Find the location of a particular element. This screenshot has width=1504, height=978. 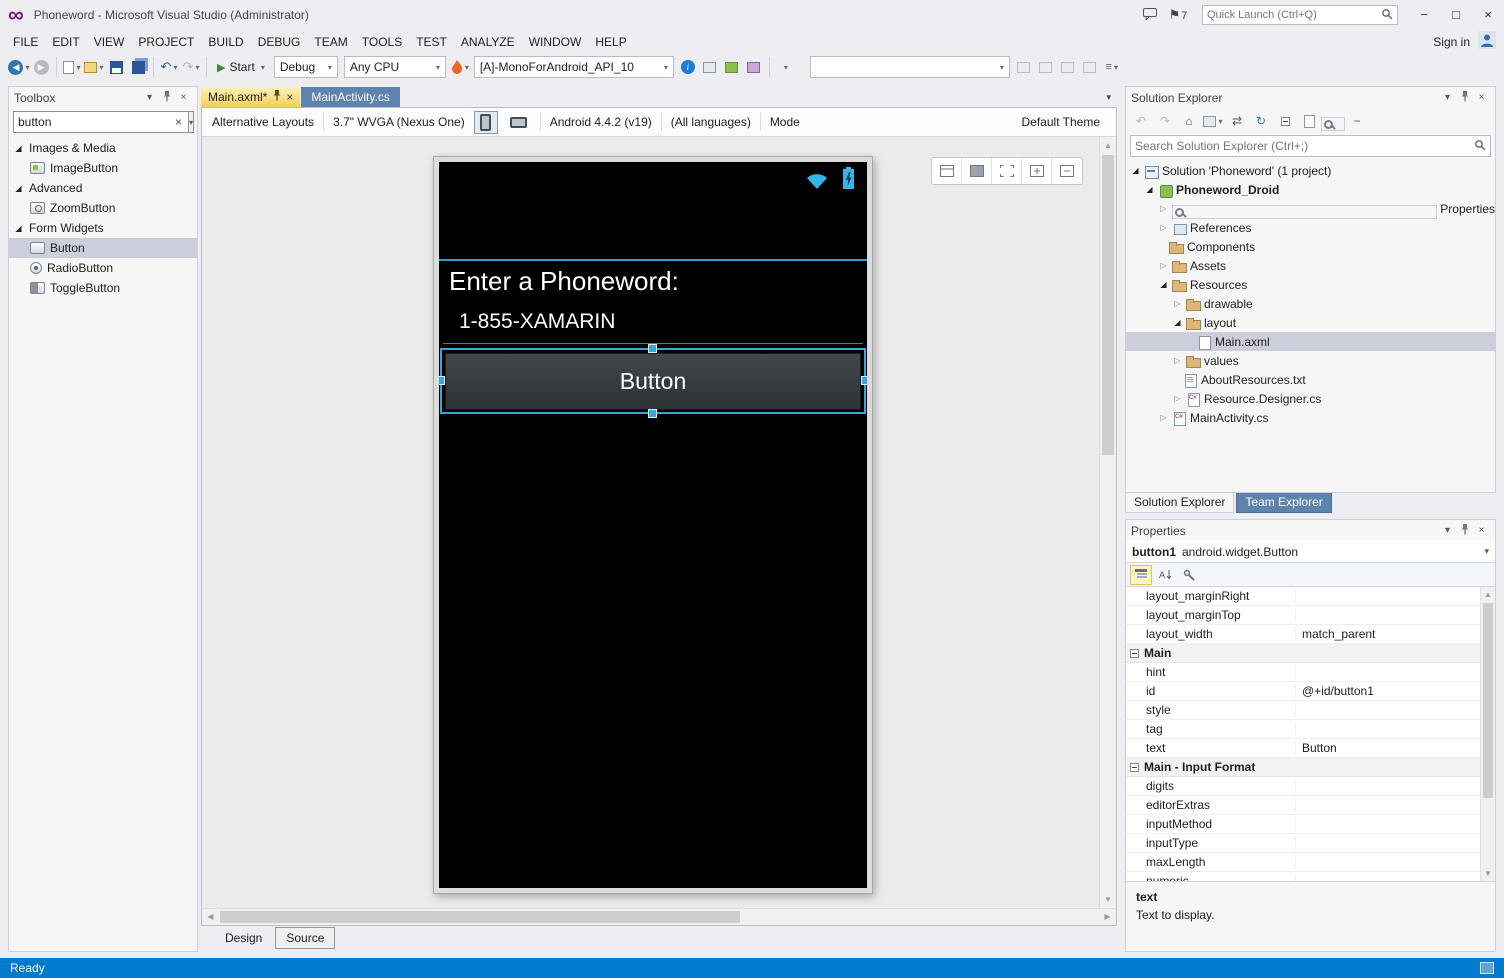

platform-combo: Any CPU ▾ is located at coordinates (394, 67).